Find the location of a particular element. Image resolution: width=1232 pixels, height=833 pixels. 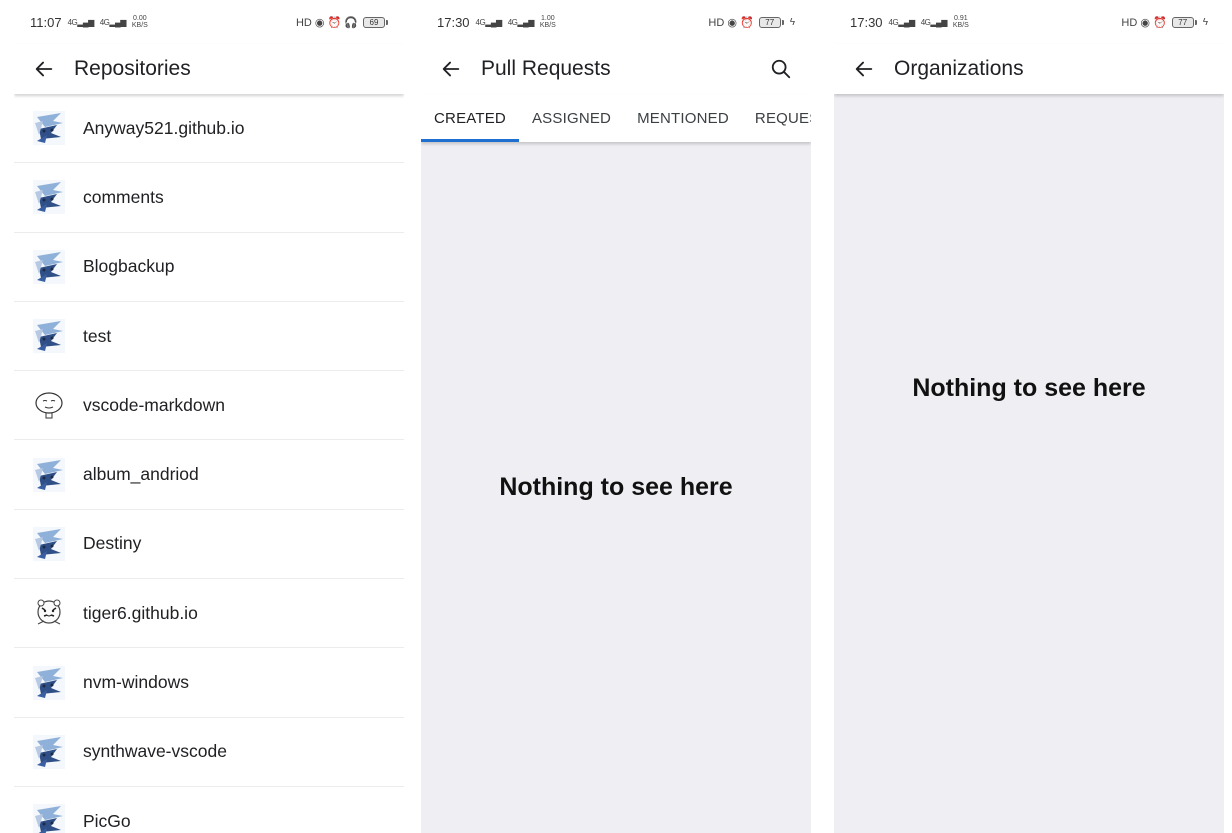

status-indicators: HD ◉ ⏰ 🎧 is located at coordinates (326, 22).